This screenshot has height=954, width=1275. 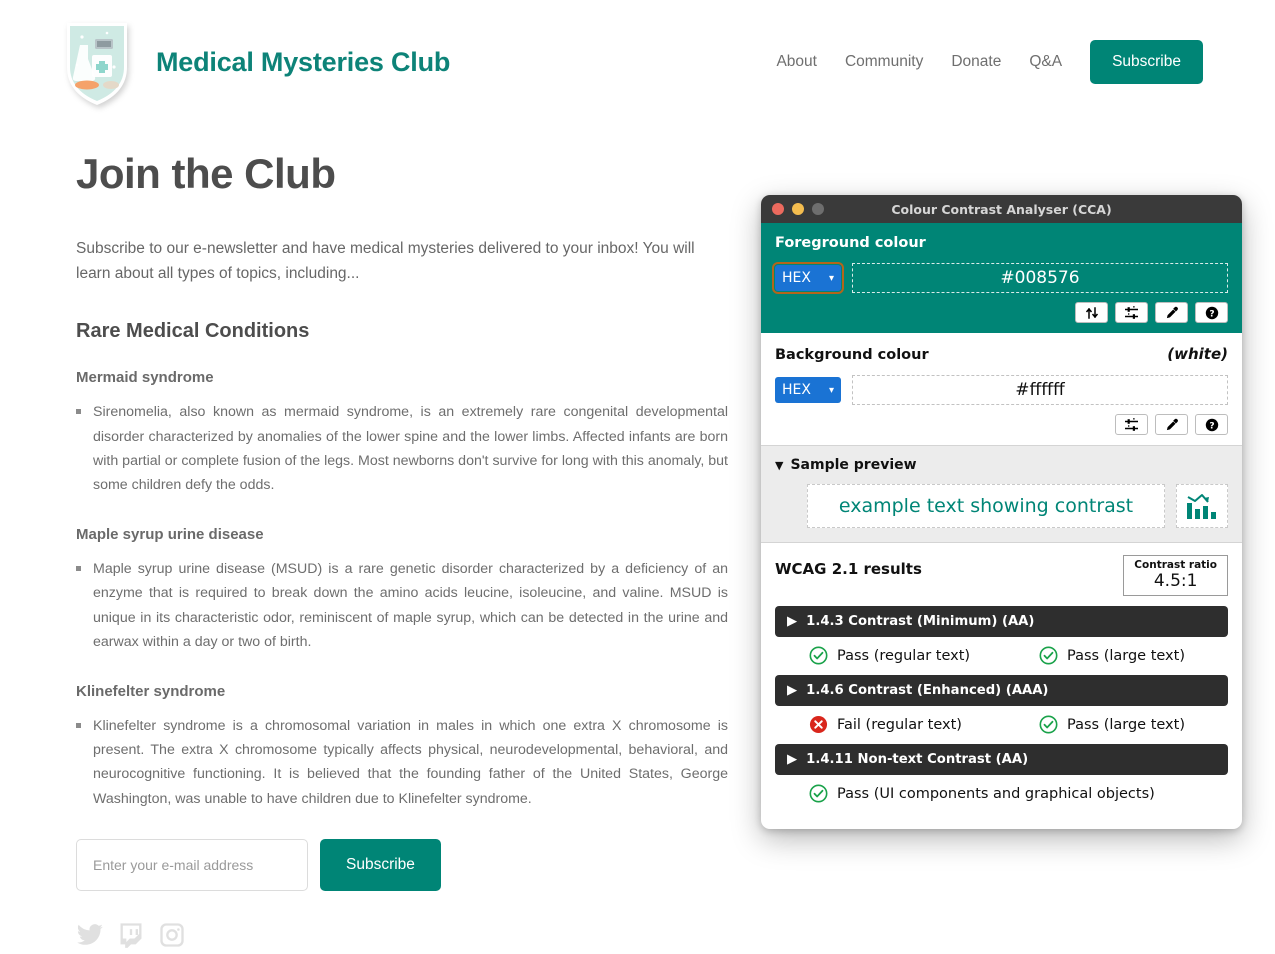 I want to click on nav-item-community: Community, so click(x=884, y=62).